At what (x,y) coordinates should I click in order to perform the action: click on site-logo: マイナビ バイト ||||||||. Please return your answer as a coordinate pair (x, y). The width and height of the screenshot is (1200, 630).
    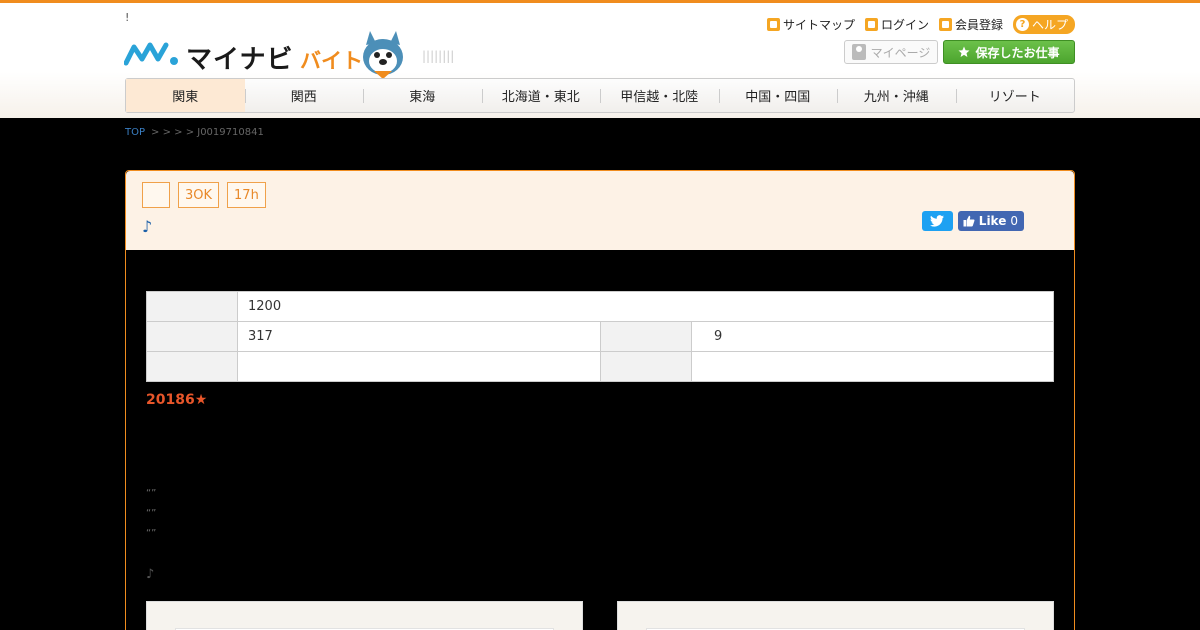
    Looking at the image, I should click on (304, 55).